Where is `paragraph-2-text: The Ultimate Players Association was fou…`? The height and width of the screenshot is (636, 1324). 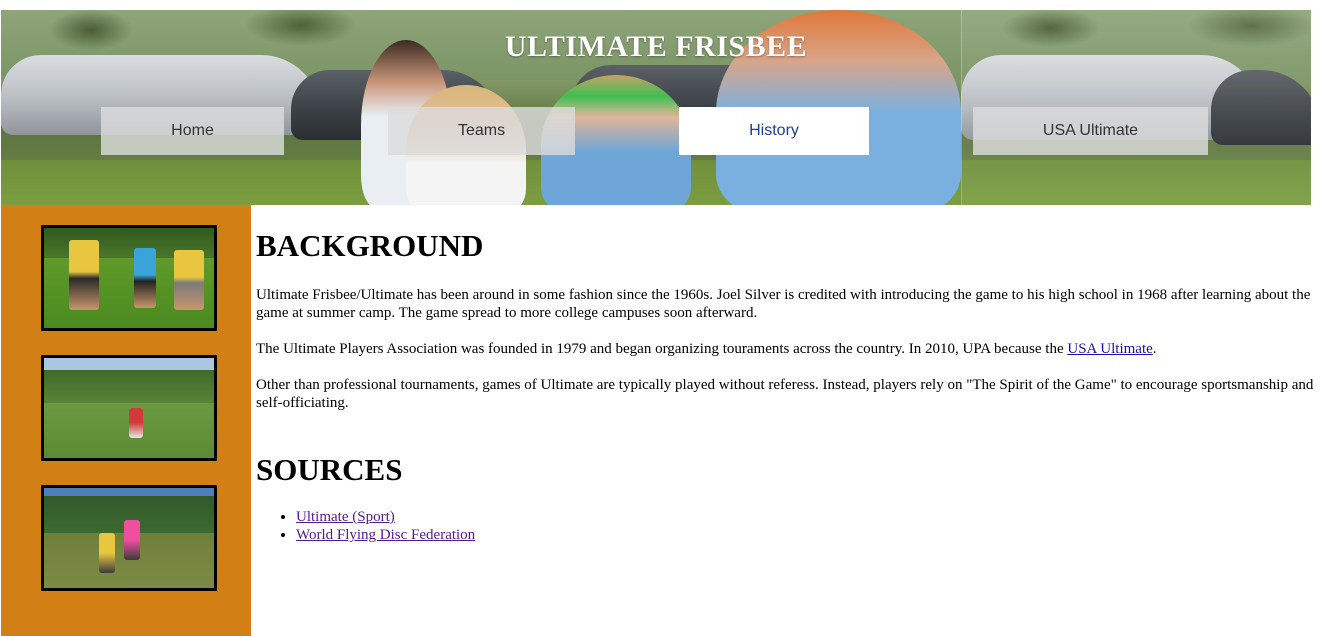 paragraph-2-text: The Ultimate Players Association was fou… is located at coordinates (662, 349).